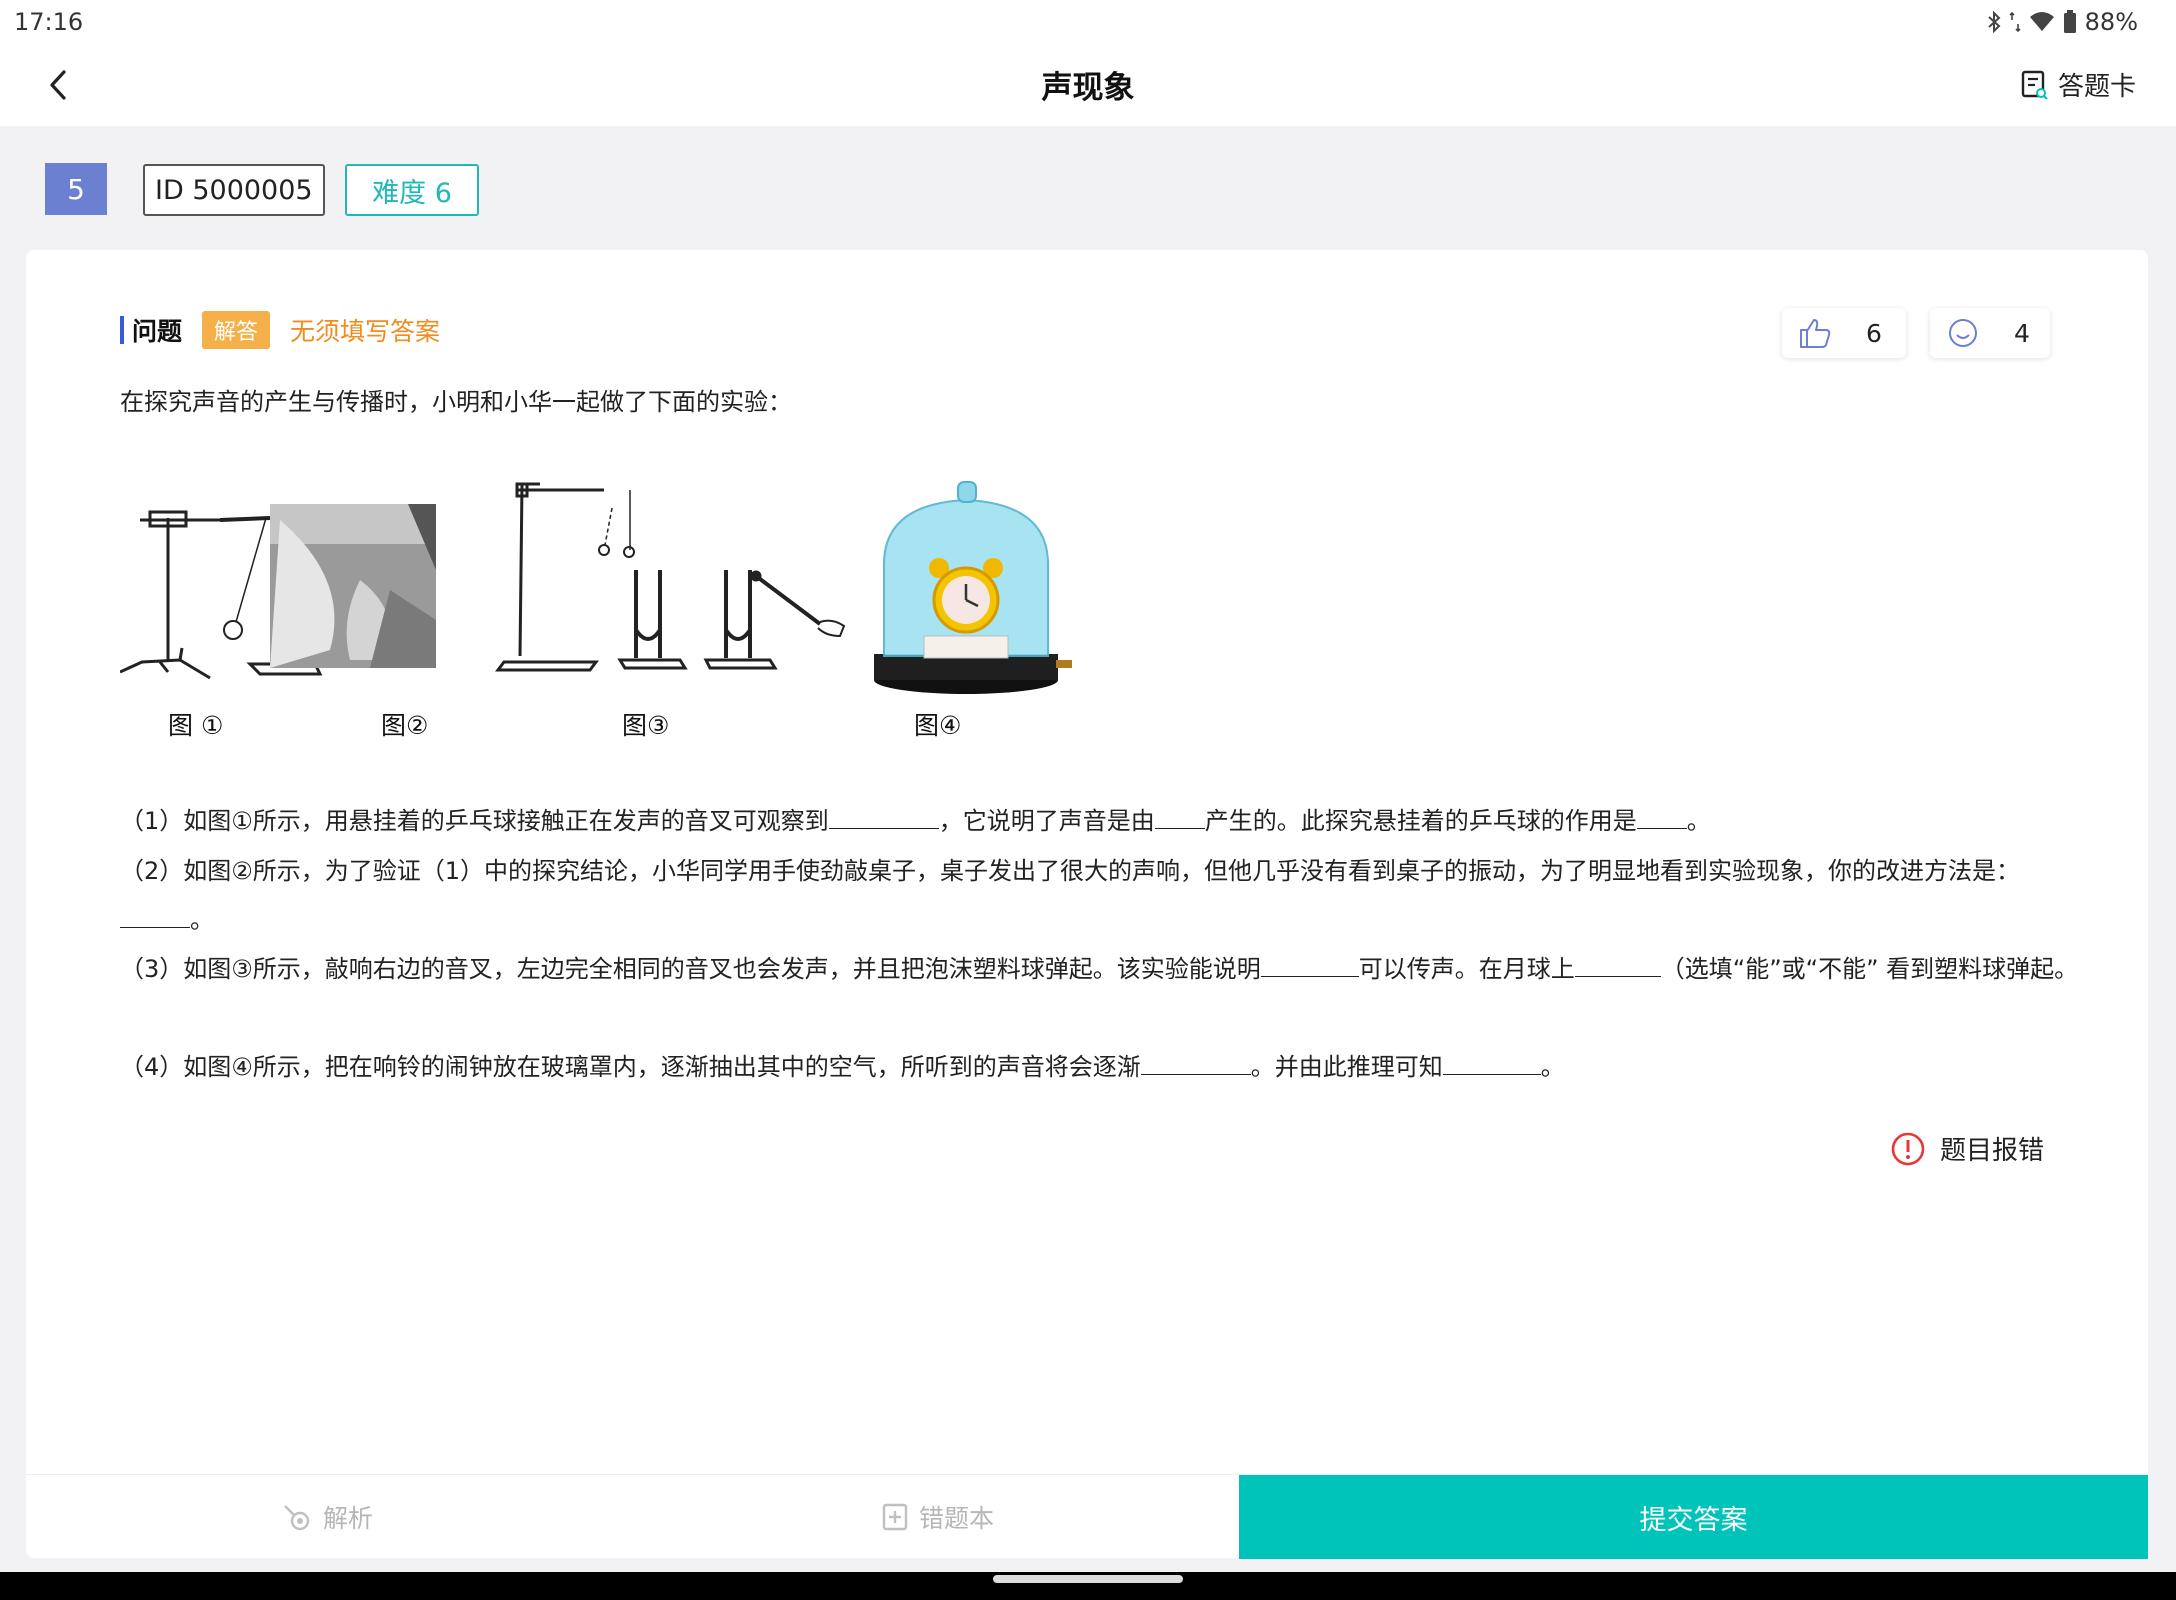  I want to click on question-type-tag: 解答, so click(236, 330).